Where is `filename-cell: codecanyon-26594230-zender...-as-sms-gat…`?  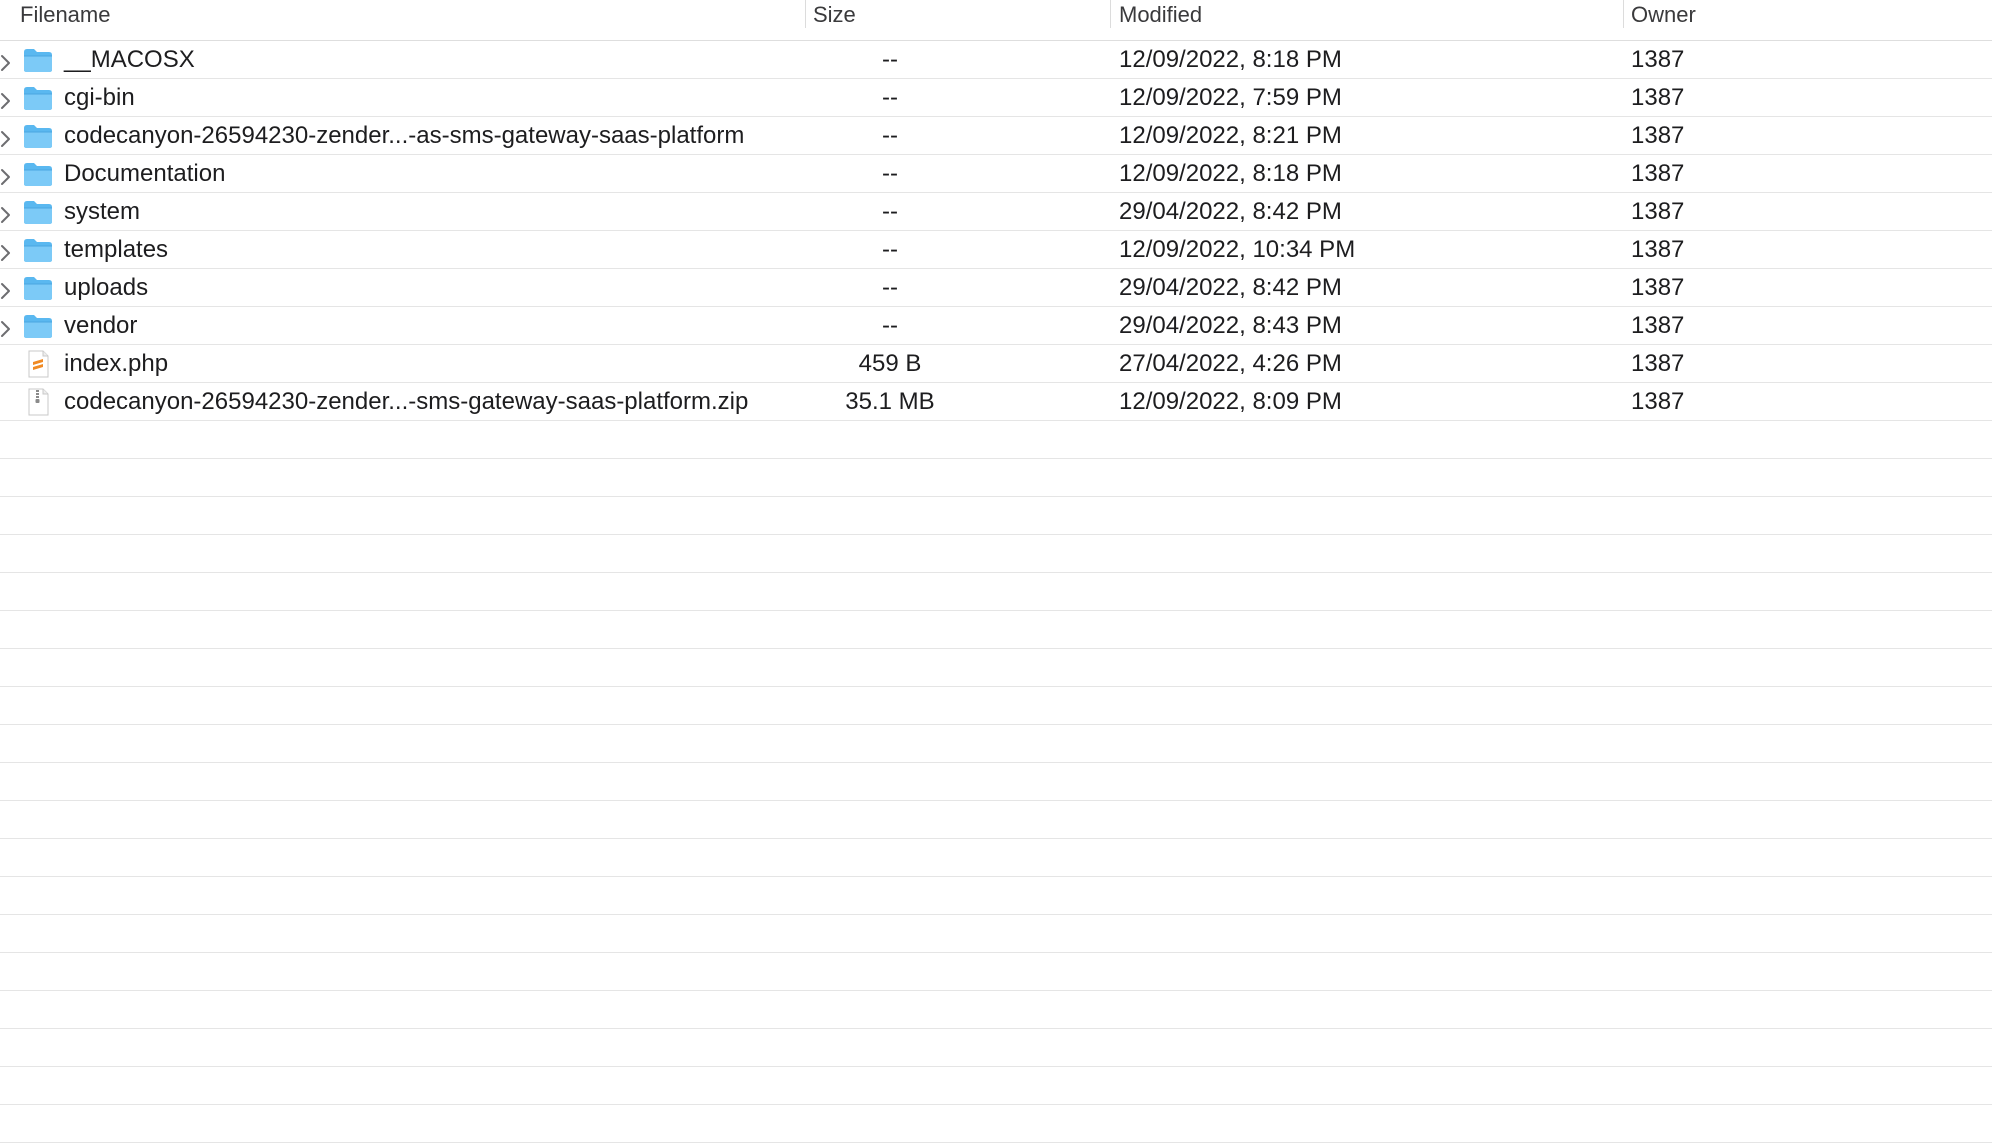
filename-cell: codecanyon-26594230-zender...-as-sms-gat… is located at coordinates (404, 136).